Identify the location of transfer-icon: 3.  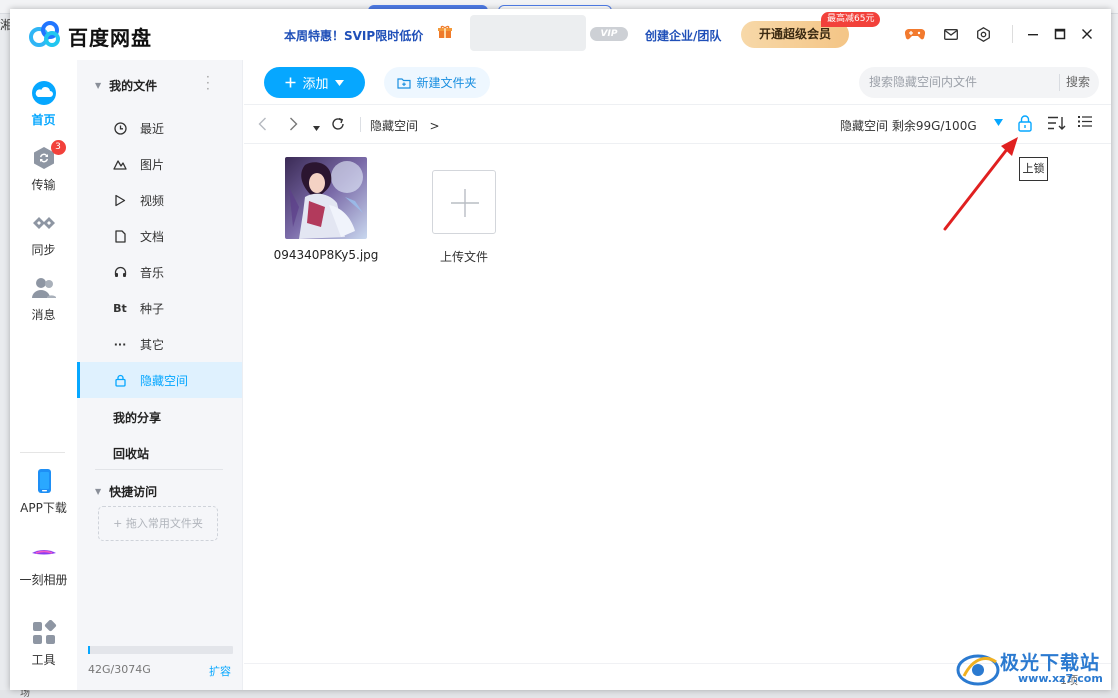
(48, 155).